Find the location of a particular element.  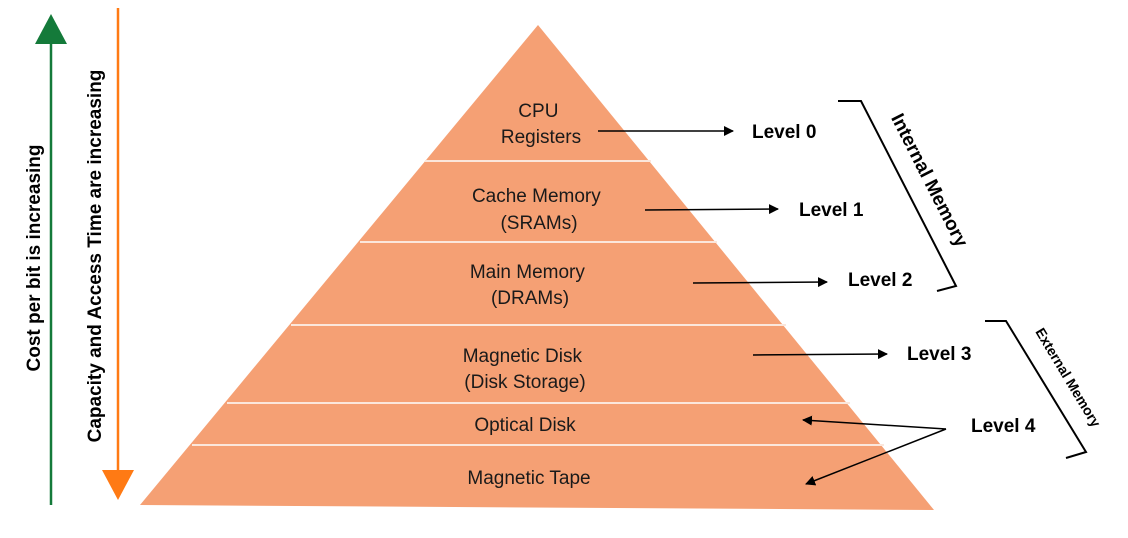

internal-memory-label: Internal Memory is located at coordinates (929, 180).